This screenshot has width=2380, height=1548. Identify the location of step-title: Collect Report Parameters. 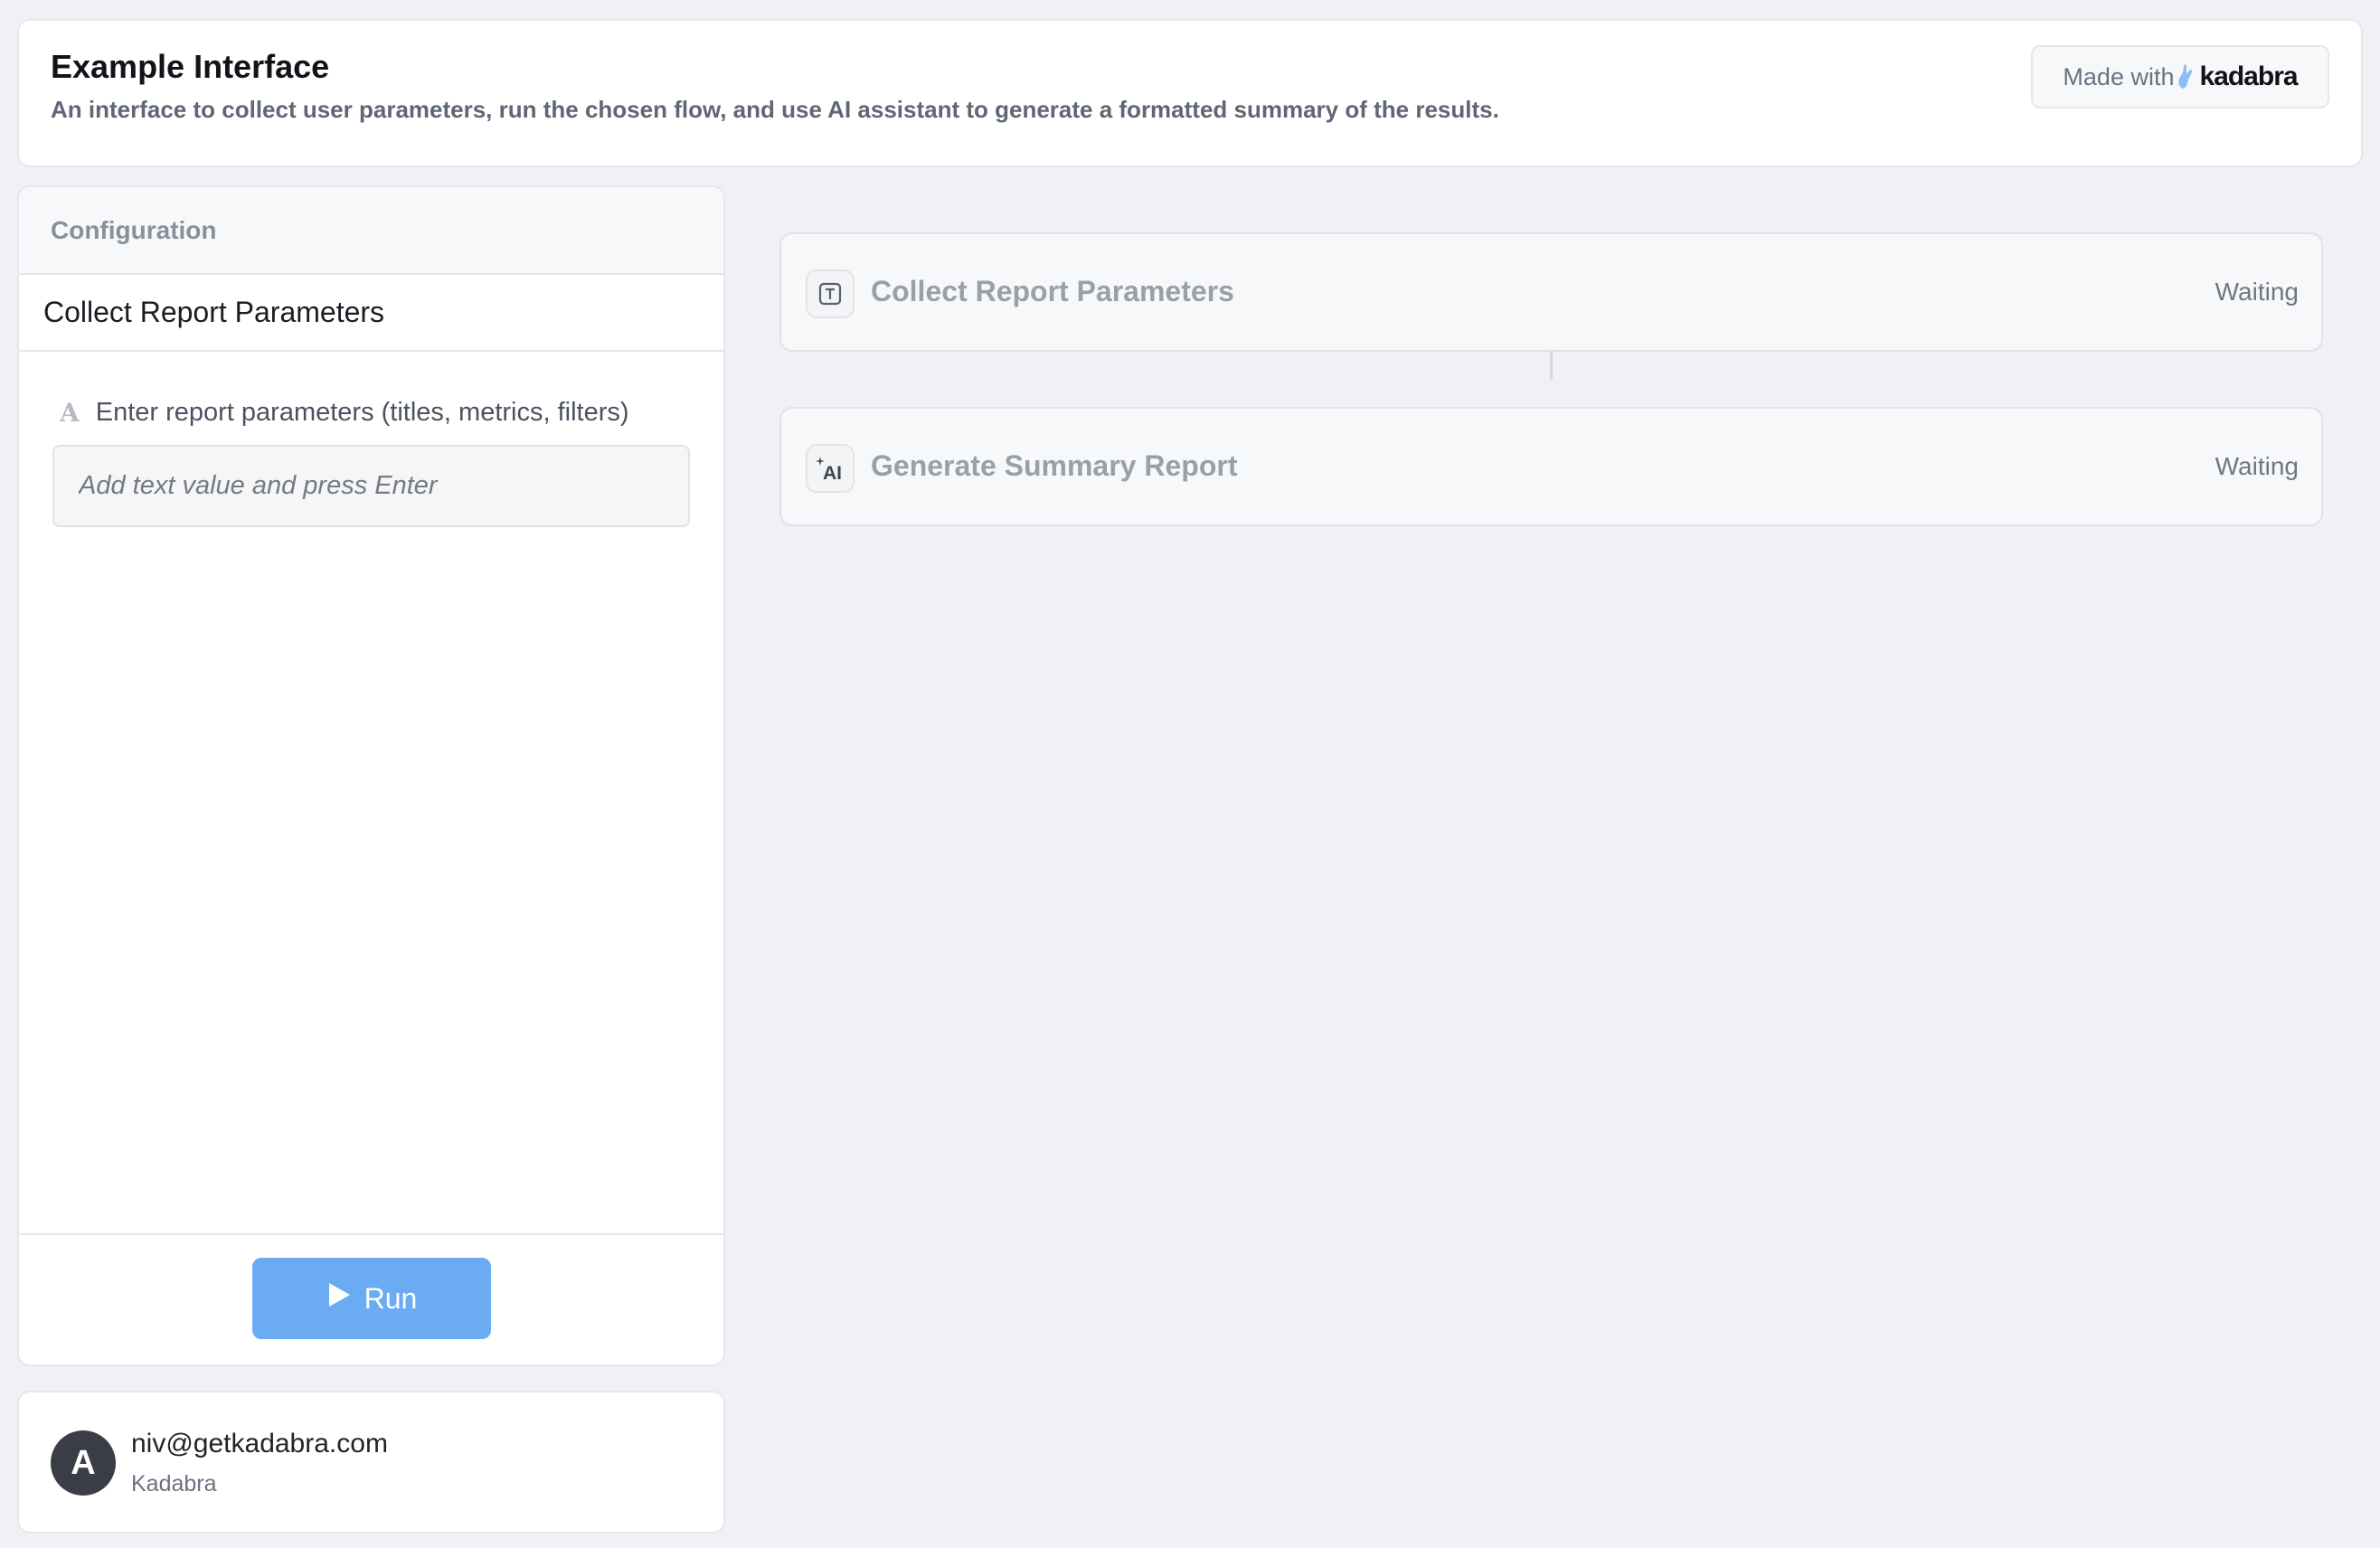
(371, 313).